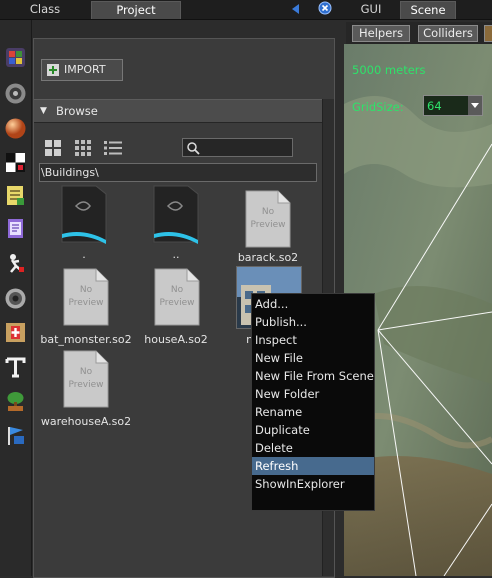 This screenshot has width=492, height=578. Describe the element at coordinates (136, 10) in the screenshot. I see `tab-project: Project` at that location.